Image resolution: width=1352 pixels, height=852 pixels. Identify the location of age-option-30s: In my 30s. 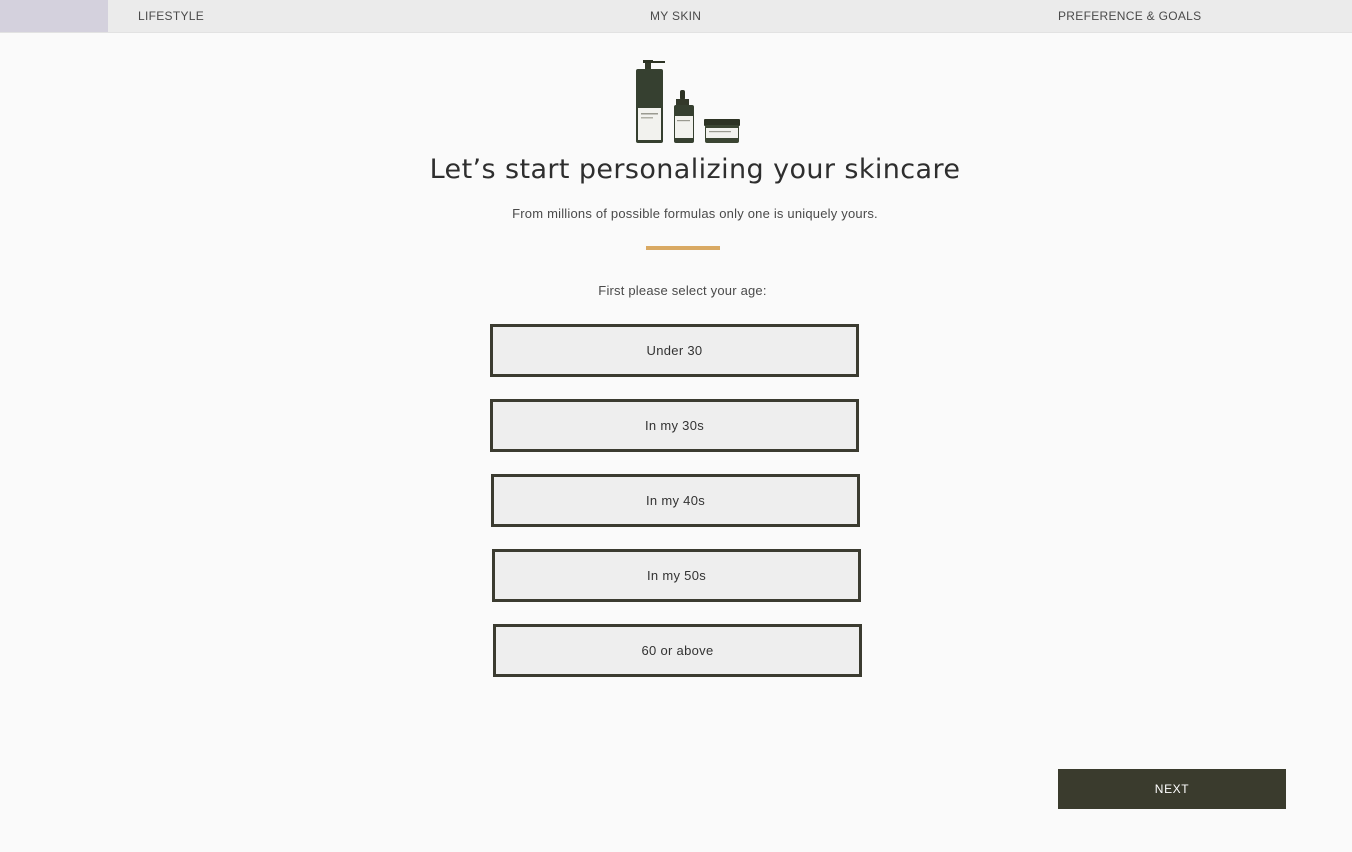
(674, 425).